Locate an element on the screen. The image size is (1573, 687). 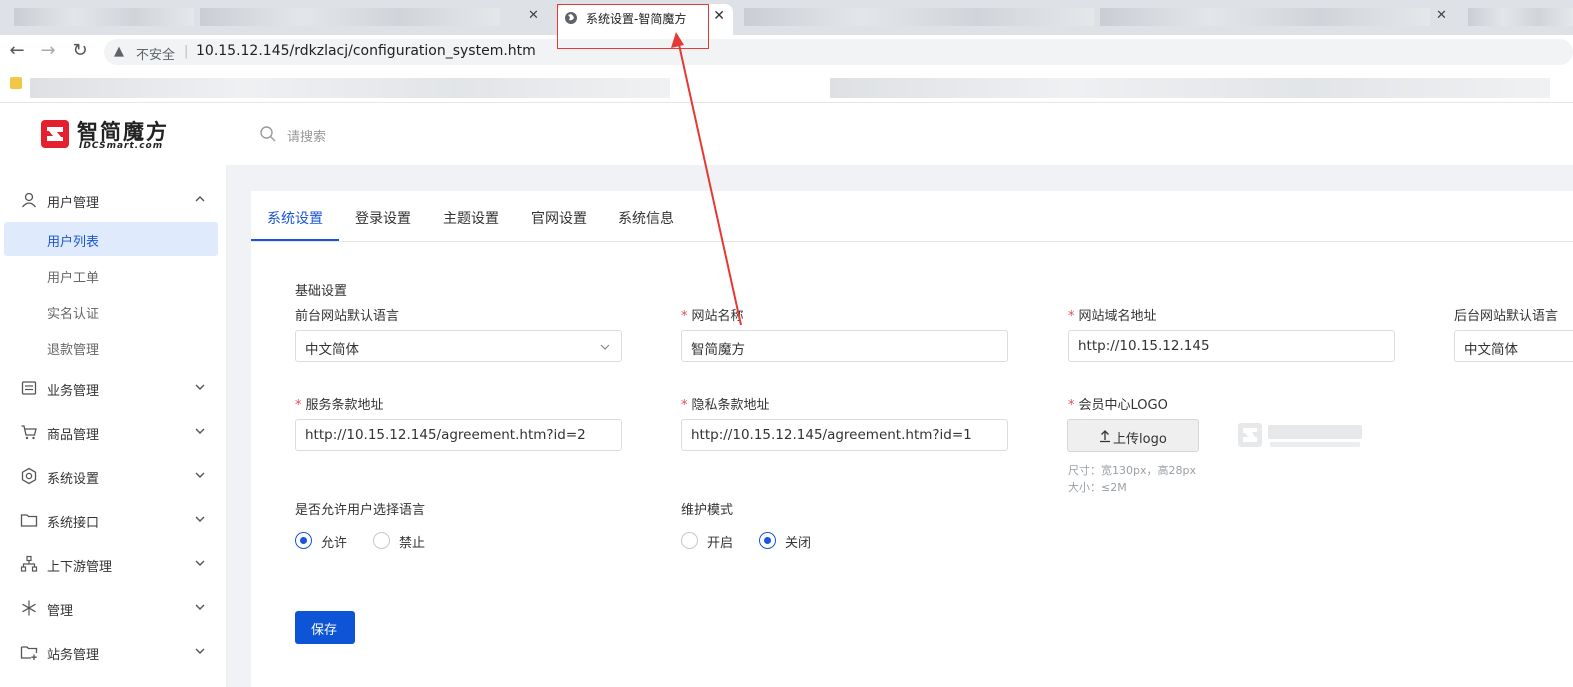
allow-lang-allow-radio is located at coordinates (303, 540).